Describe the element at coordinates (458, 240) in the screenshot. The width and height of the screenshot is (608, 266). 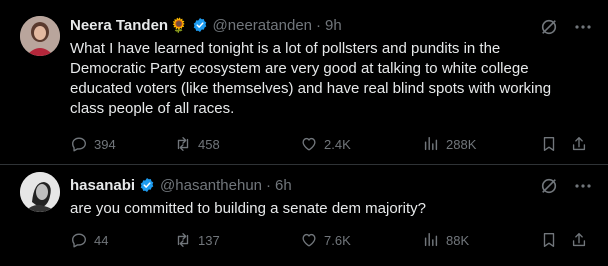
I see `views-count: 88K` at that location.